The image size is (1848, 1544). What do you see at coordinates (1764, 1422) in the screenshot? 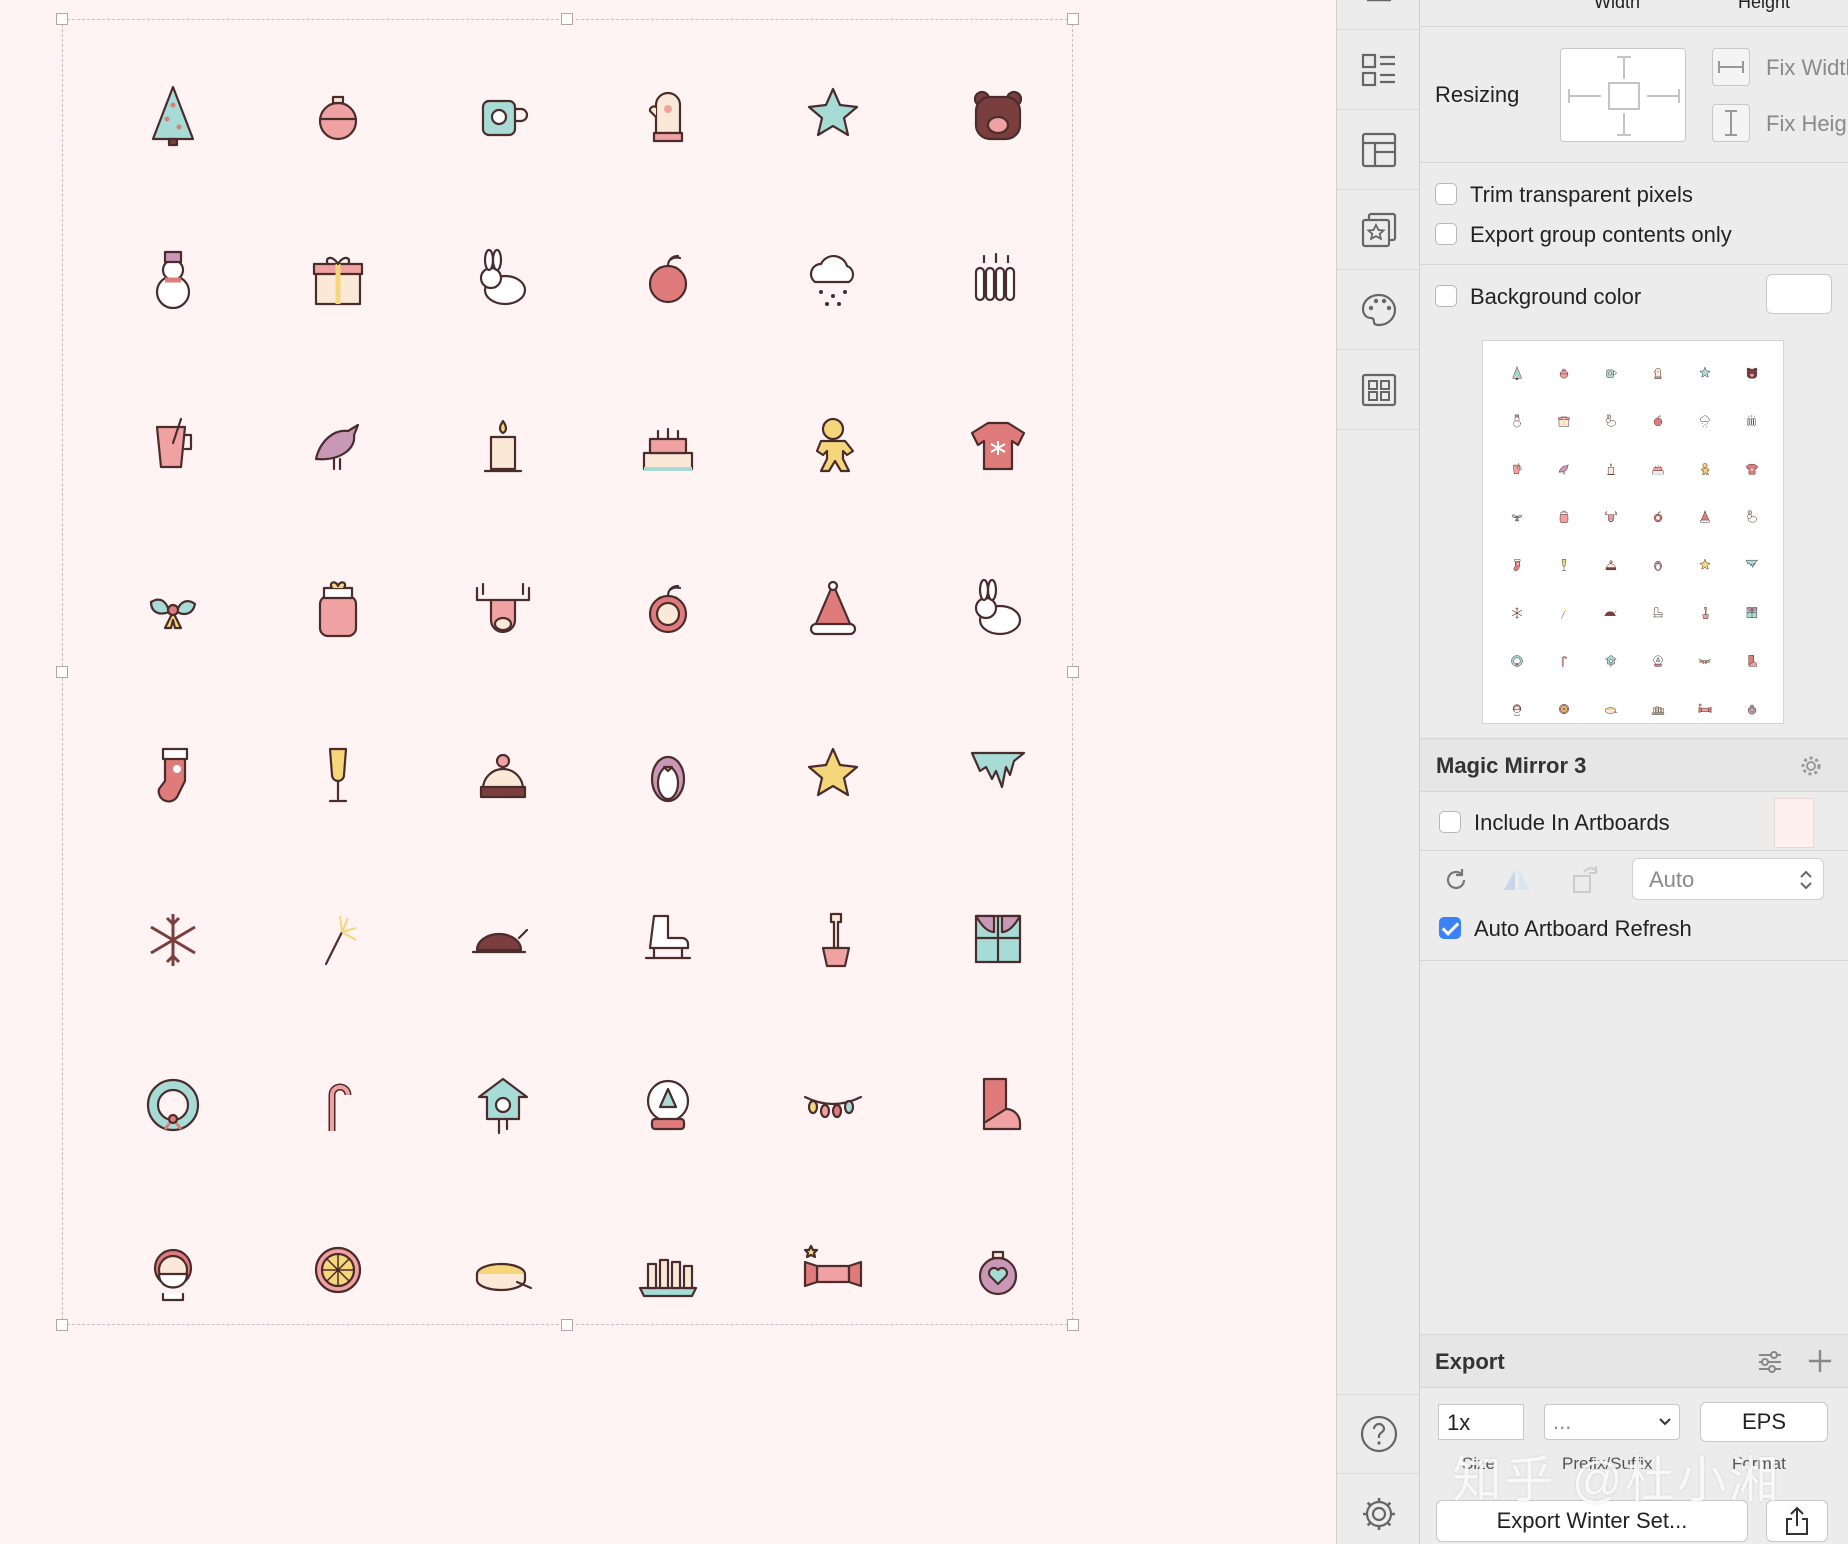
I see `export-format-button: EPS` at bounding box center [1764, 1422].